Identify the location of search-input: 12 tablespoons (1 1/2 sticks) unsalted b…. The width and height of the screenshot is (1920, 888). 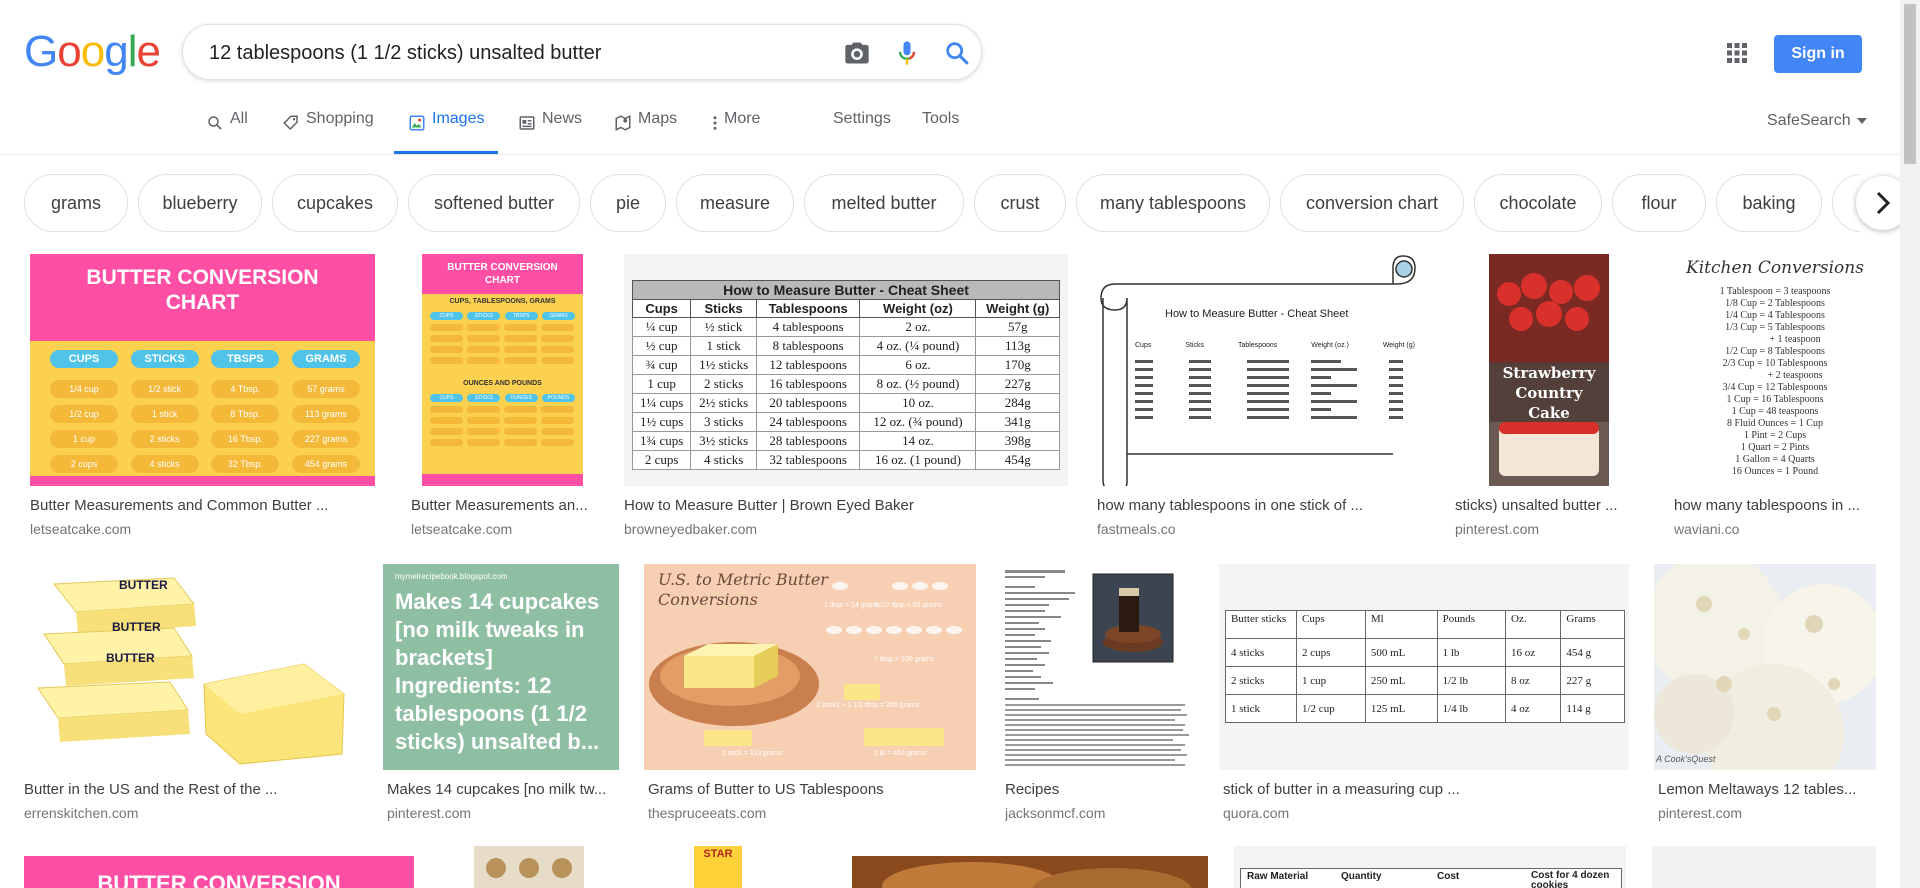
(582, 52).